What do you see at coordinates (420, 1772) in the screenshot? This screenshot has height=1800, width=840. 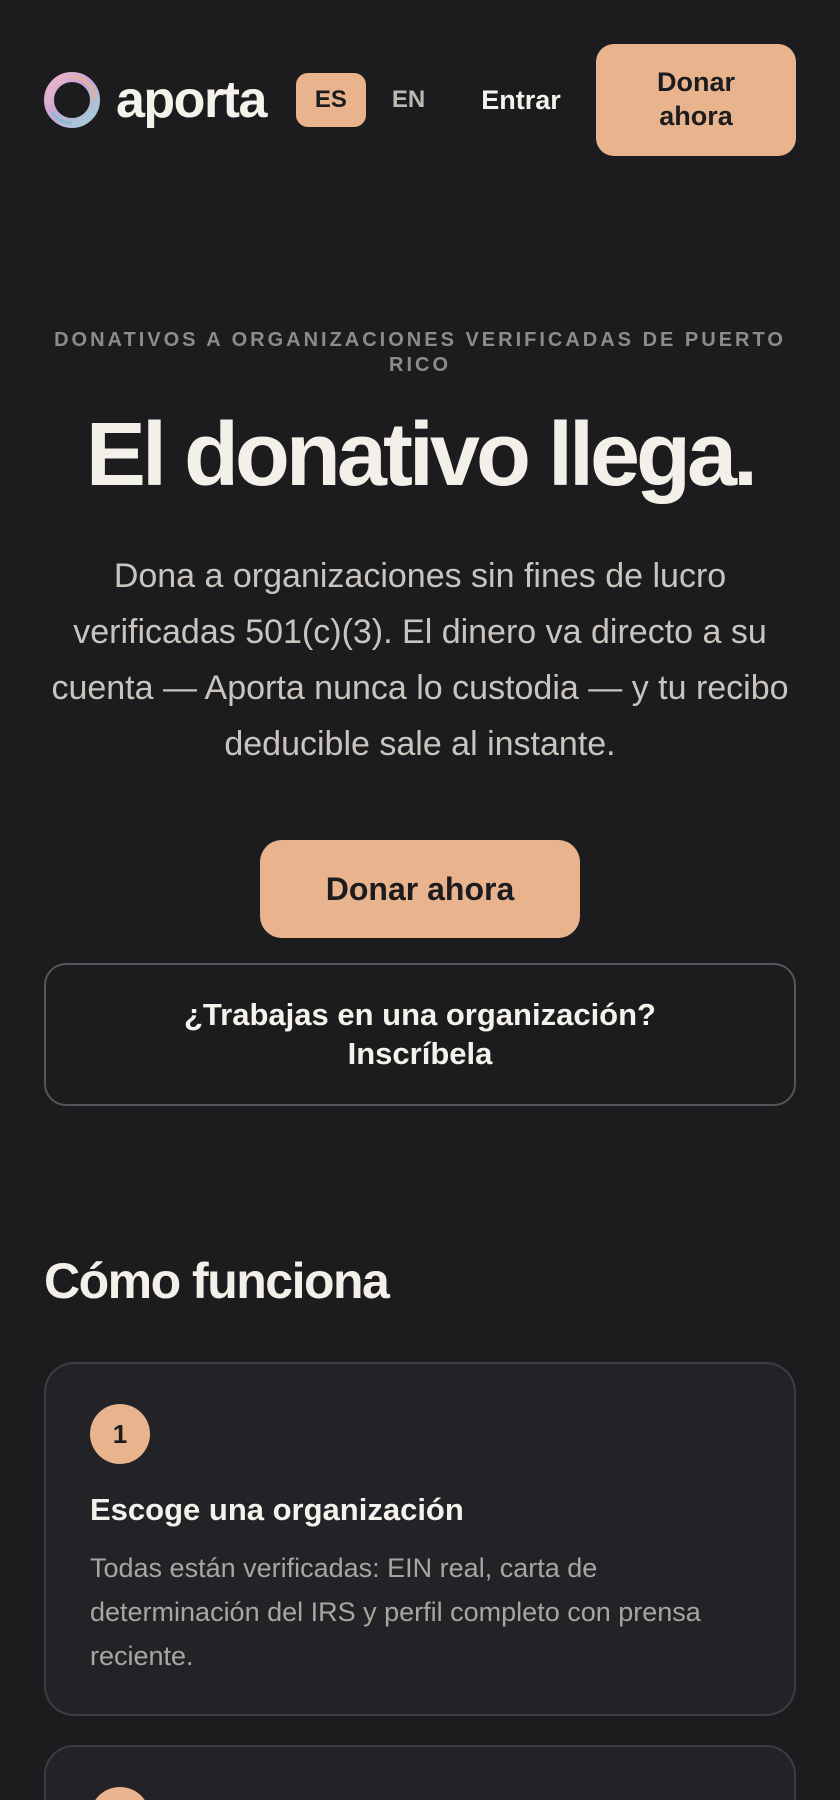 I see `step-card: 2` at bounding box center [420, 1772].